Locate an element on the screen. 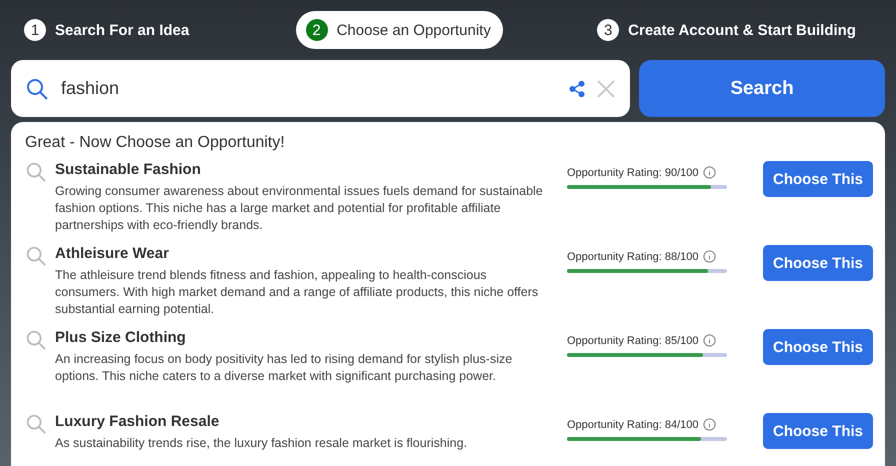 This screenshot has height=466, width=896. results-heading: Great - Now Choose an Opportunity! is located at coordinates (155, 143).